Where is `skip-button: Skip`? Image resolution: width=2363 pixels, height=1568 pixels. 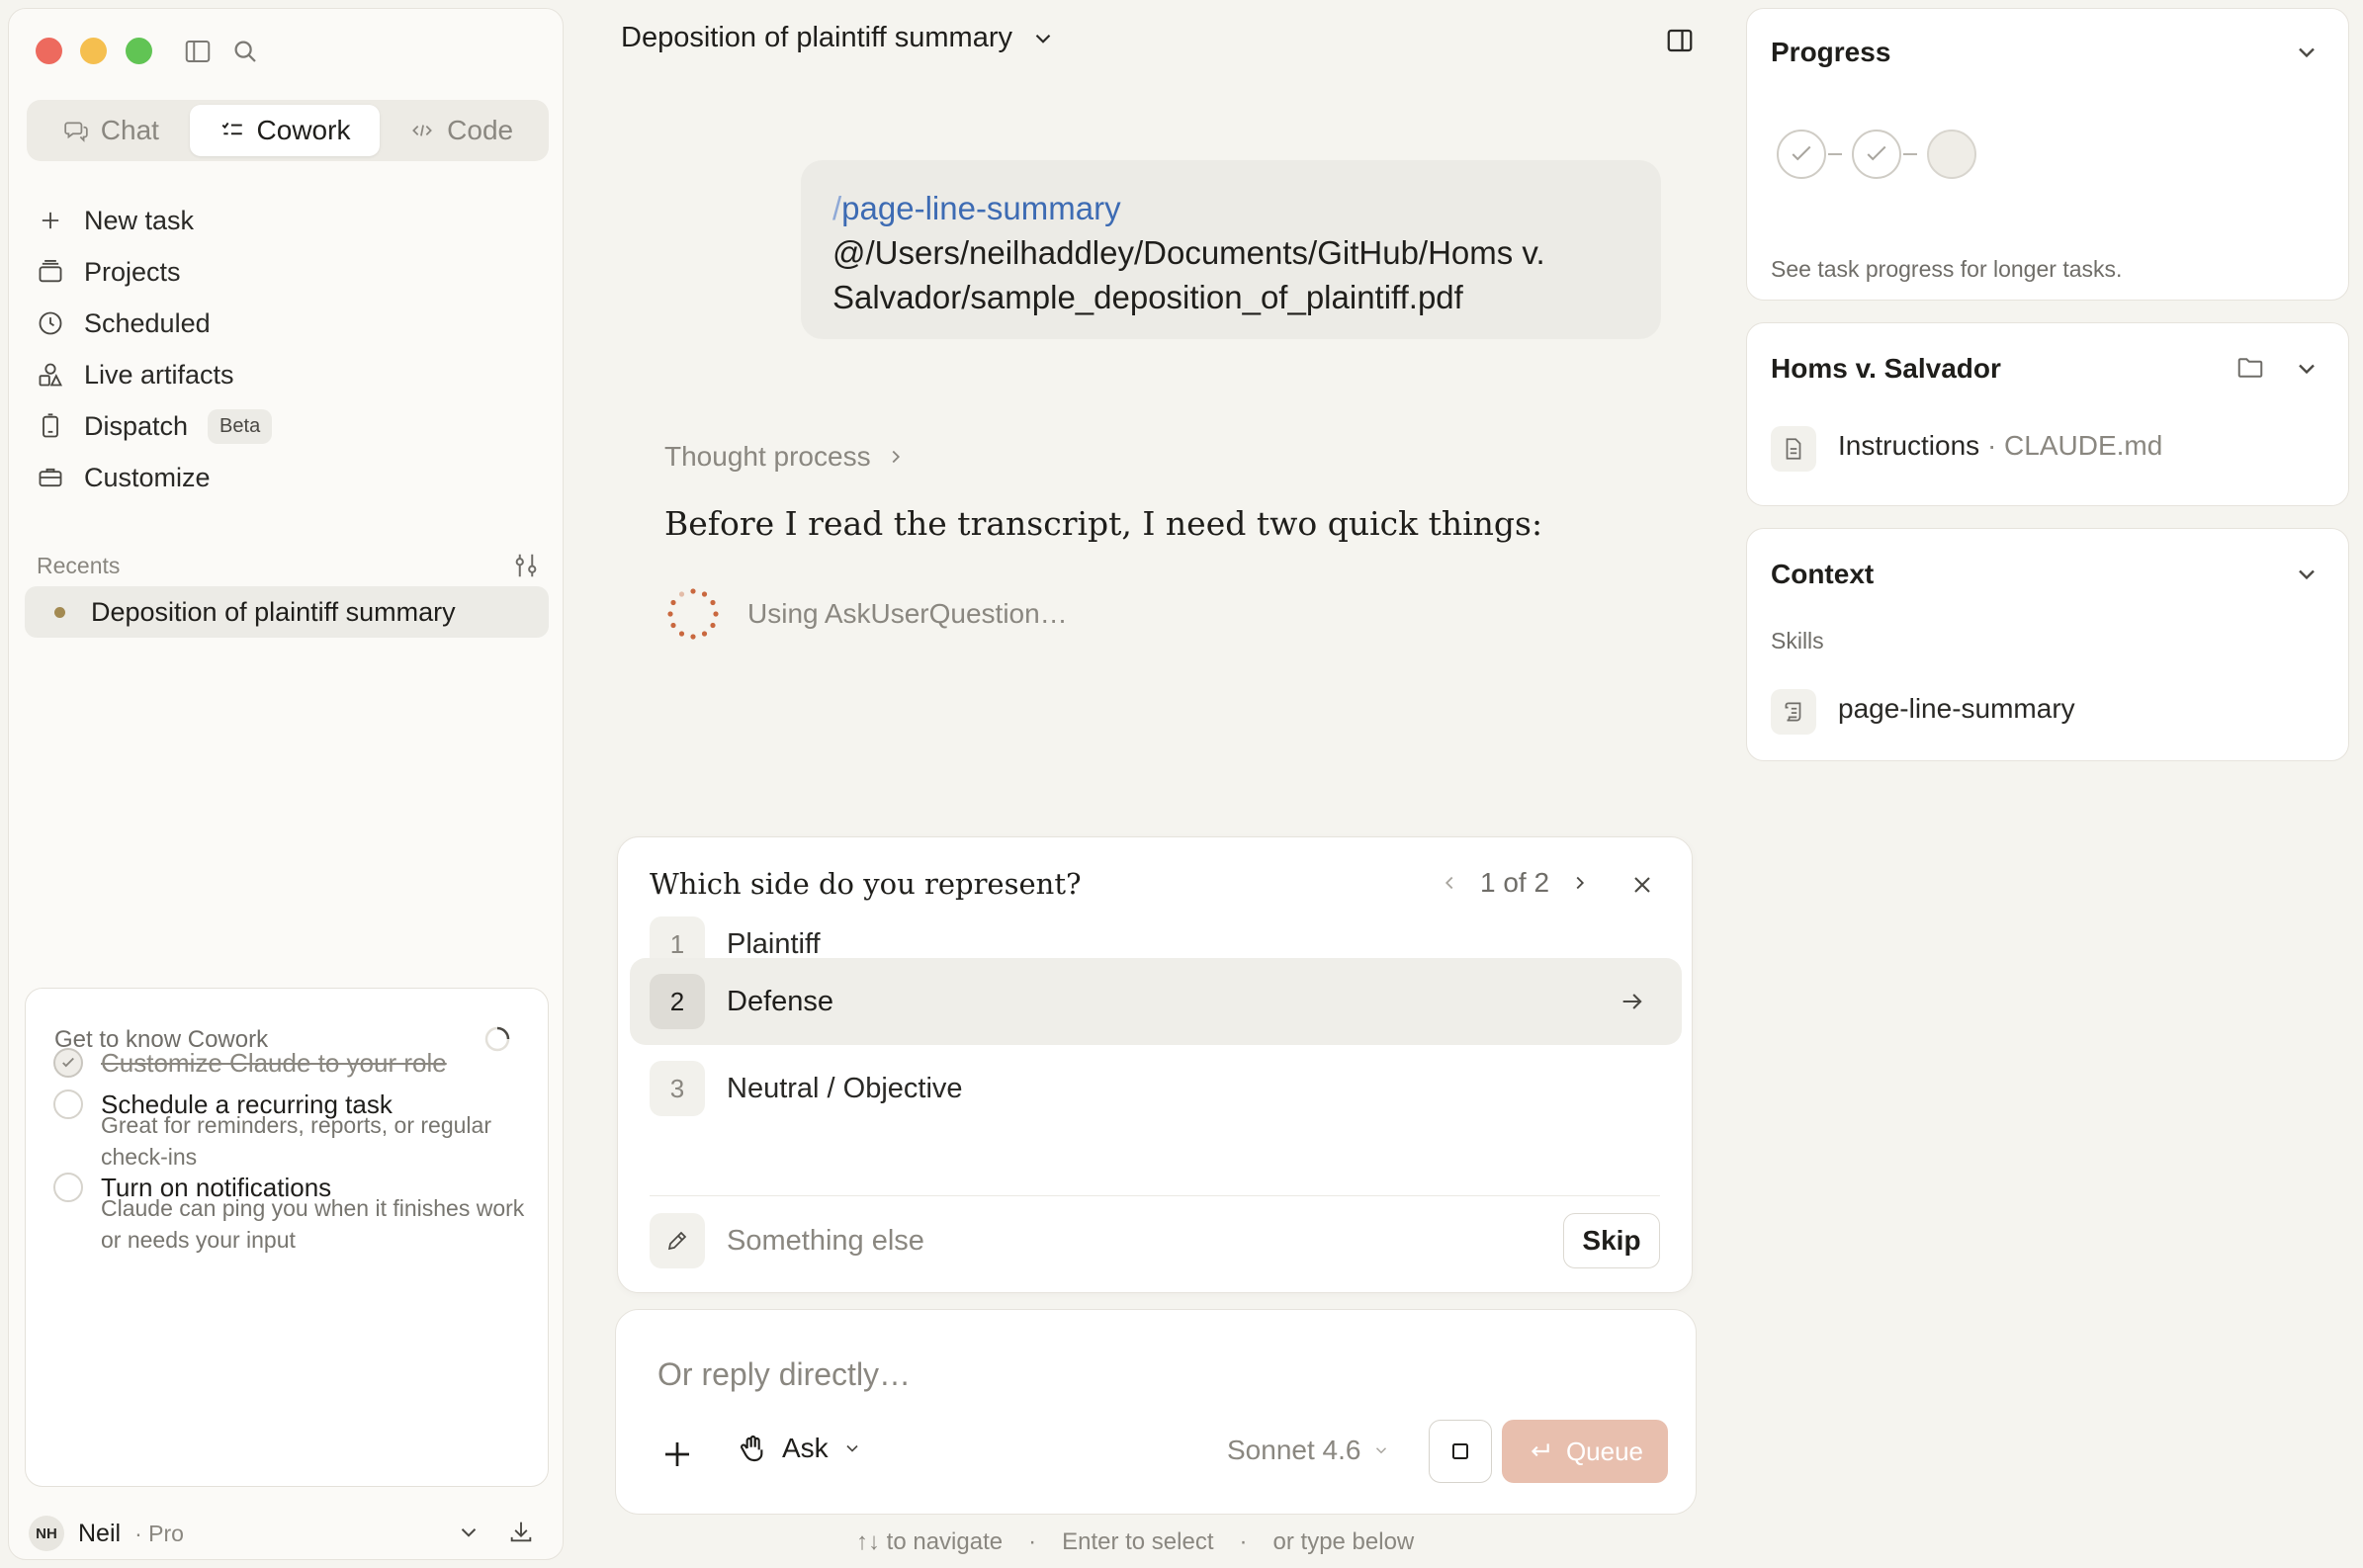
skip-button: Skip is located at coordinates (1611, 1240).